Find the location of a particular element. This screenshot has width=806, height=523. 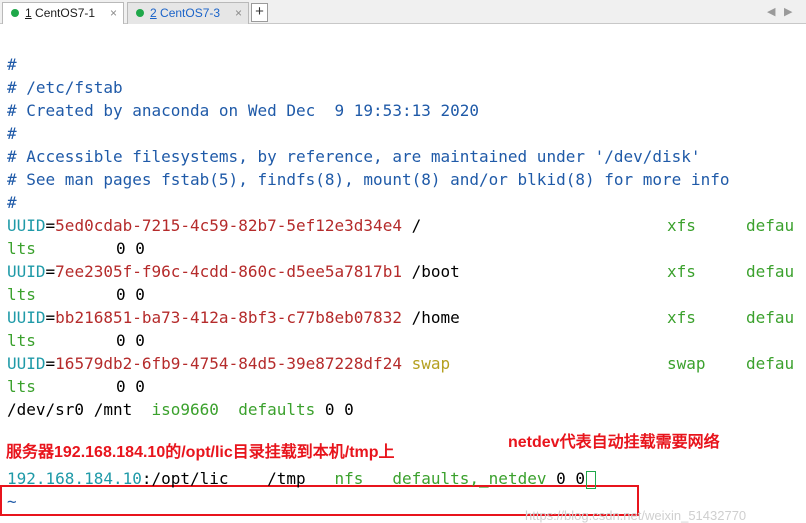

tab-centos7-3: 2 CentOS7-3 × is located at coordinates (188, 13).